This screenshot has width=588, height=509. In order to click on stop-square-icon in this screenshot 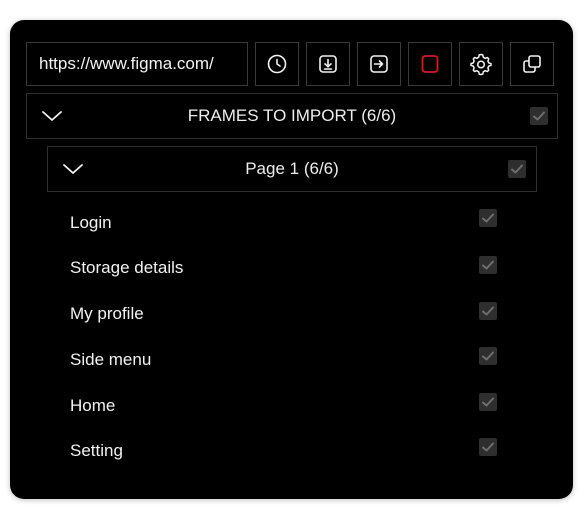, I will do `click(430, 64)`.